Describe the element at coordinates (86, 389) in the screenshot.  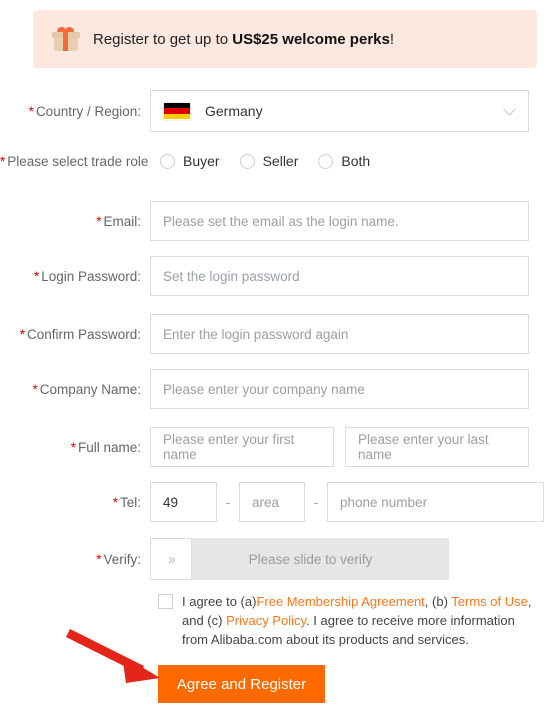
I see `company-name-label: * Company Name:` at that location.